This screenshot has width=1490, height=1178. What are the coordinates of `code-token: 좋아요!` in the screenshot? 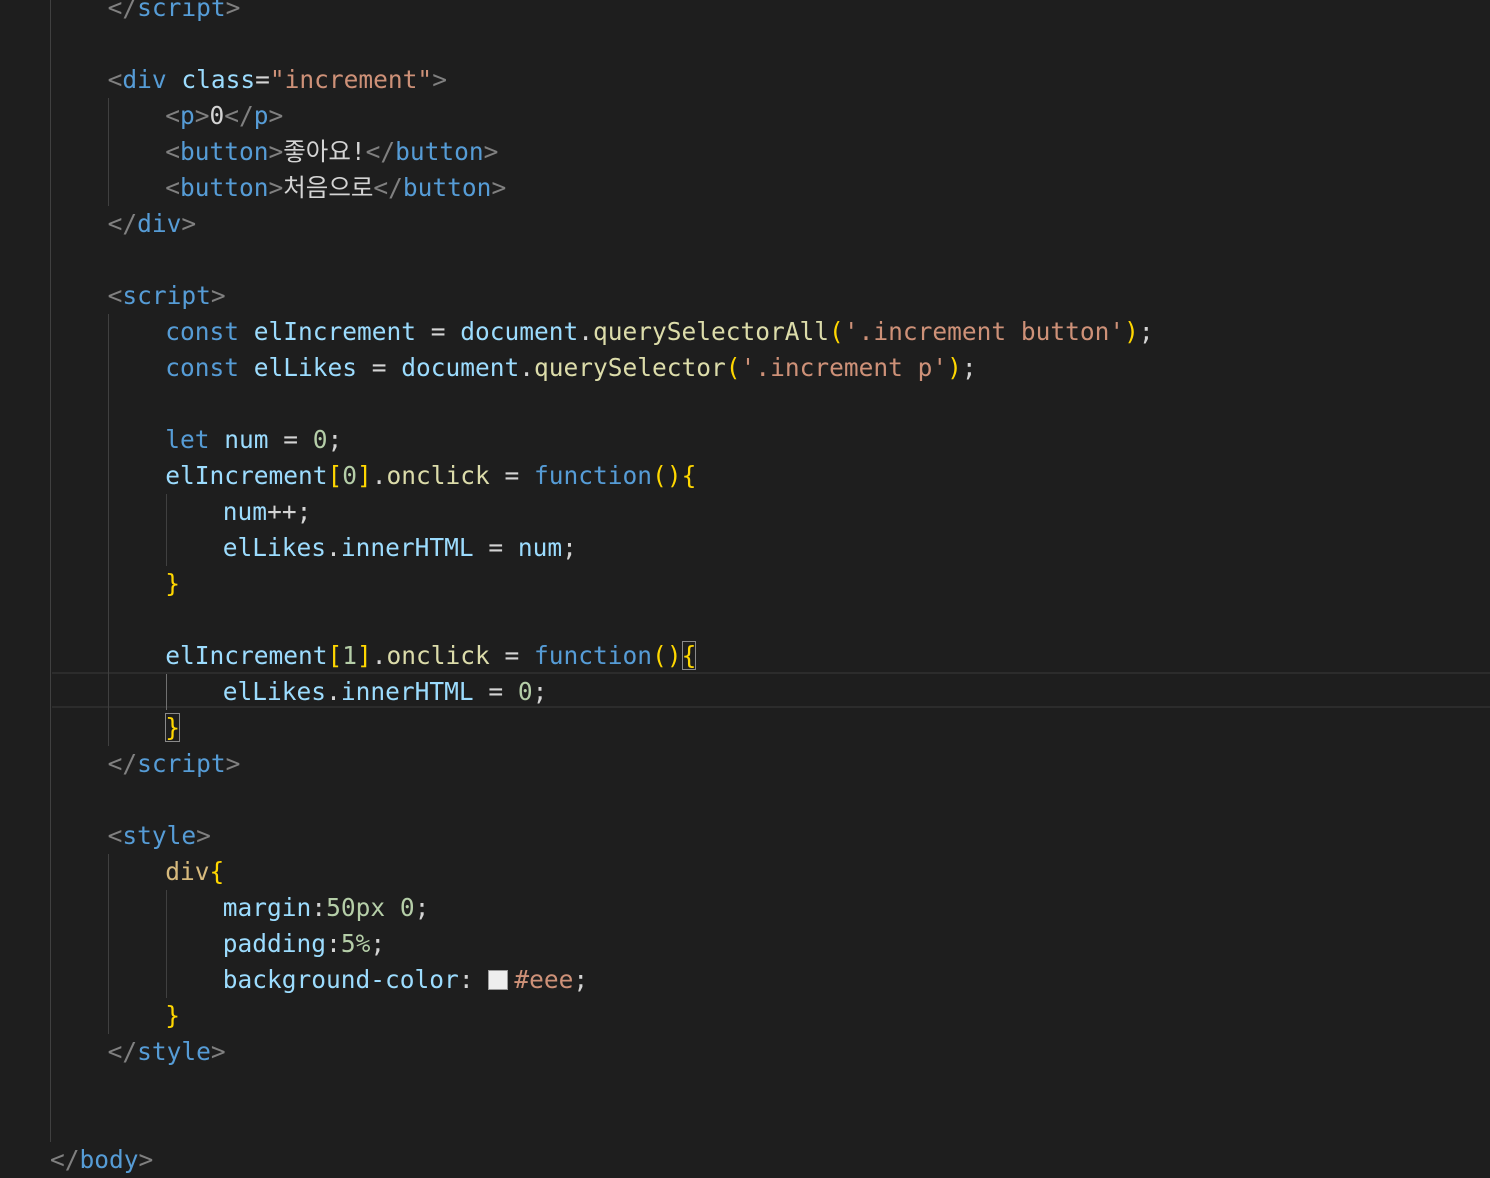 It's located at (324, 151).